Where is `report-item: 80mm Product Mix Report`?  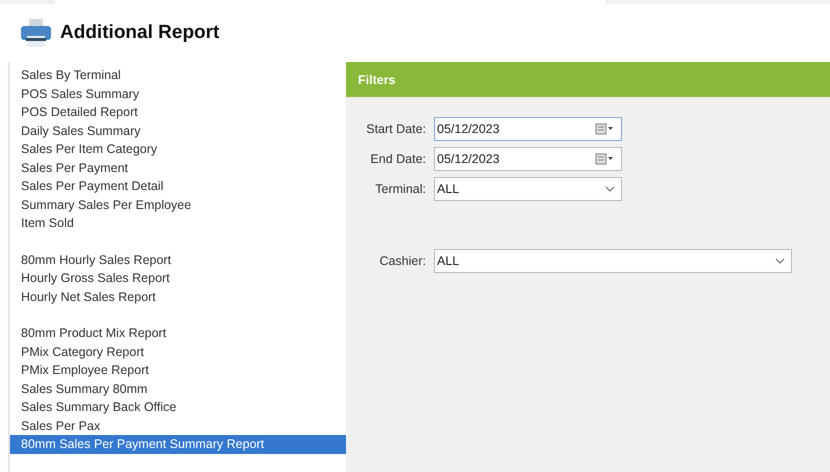 report-item: 80mm Product Mix Report is located at coordinates (178, 333).